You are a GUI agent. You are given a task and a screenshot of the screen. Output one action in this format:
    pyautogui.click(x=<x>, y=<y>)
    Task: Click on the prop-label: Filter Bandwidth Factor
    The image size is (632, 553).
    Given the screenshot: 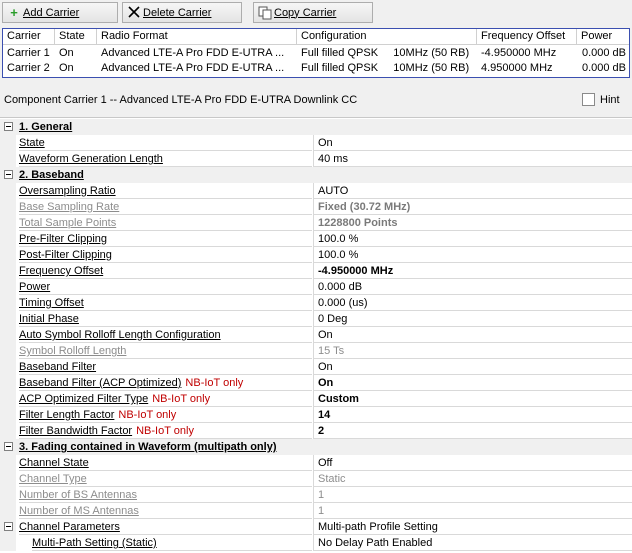 What is the action you would take?
    pyautogui.click(x=76, y=431)
    